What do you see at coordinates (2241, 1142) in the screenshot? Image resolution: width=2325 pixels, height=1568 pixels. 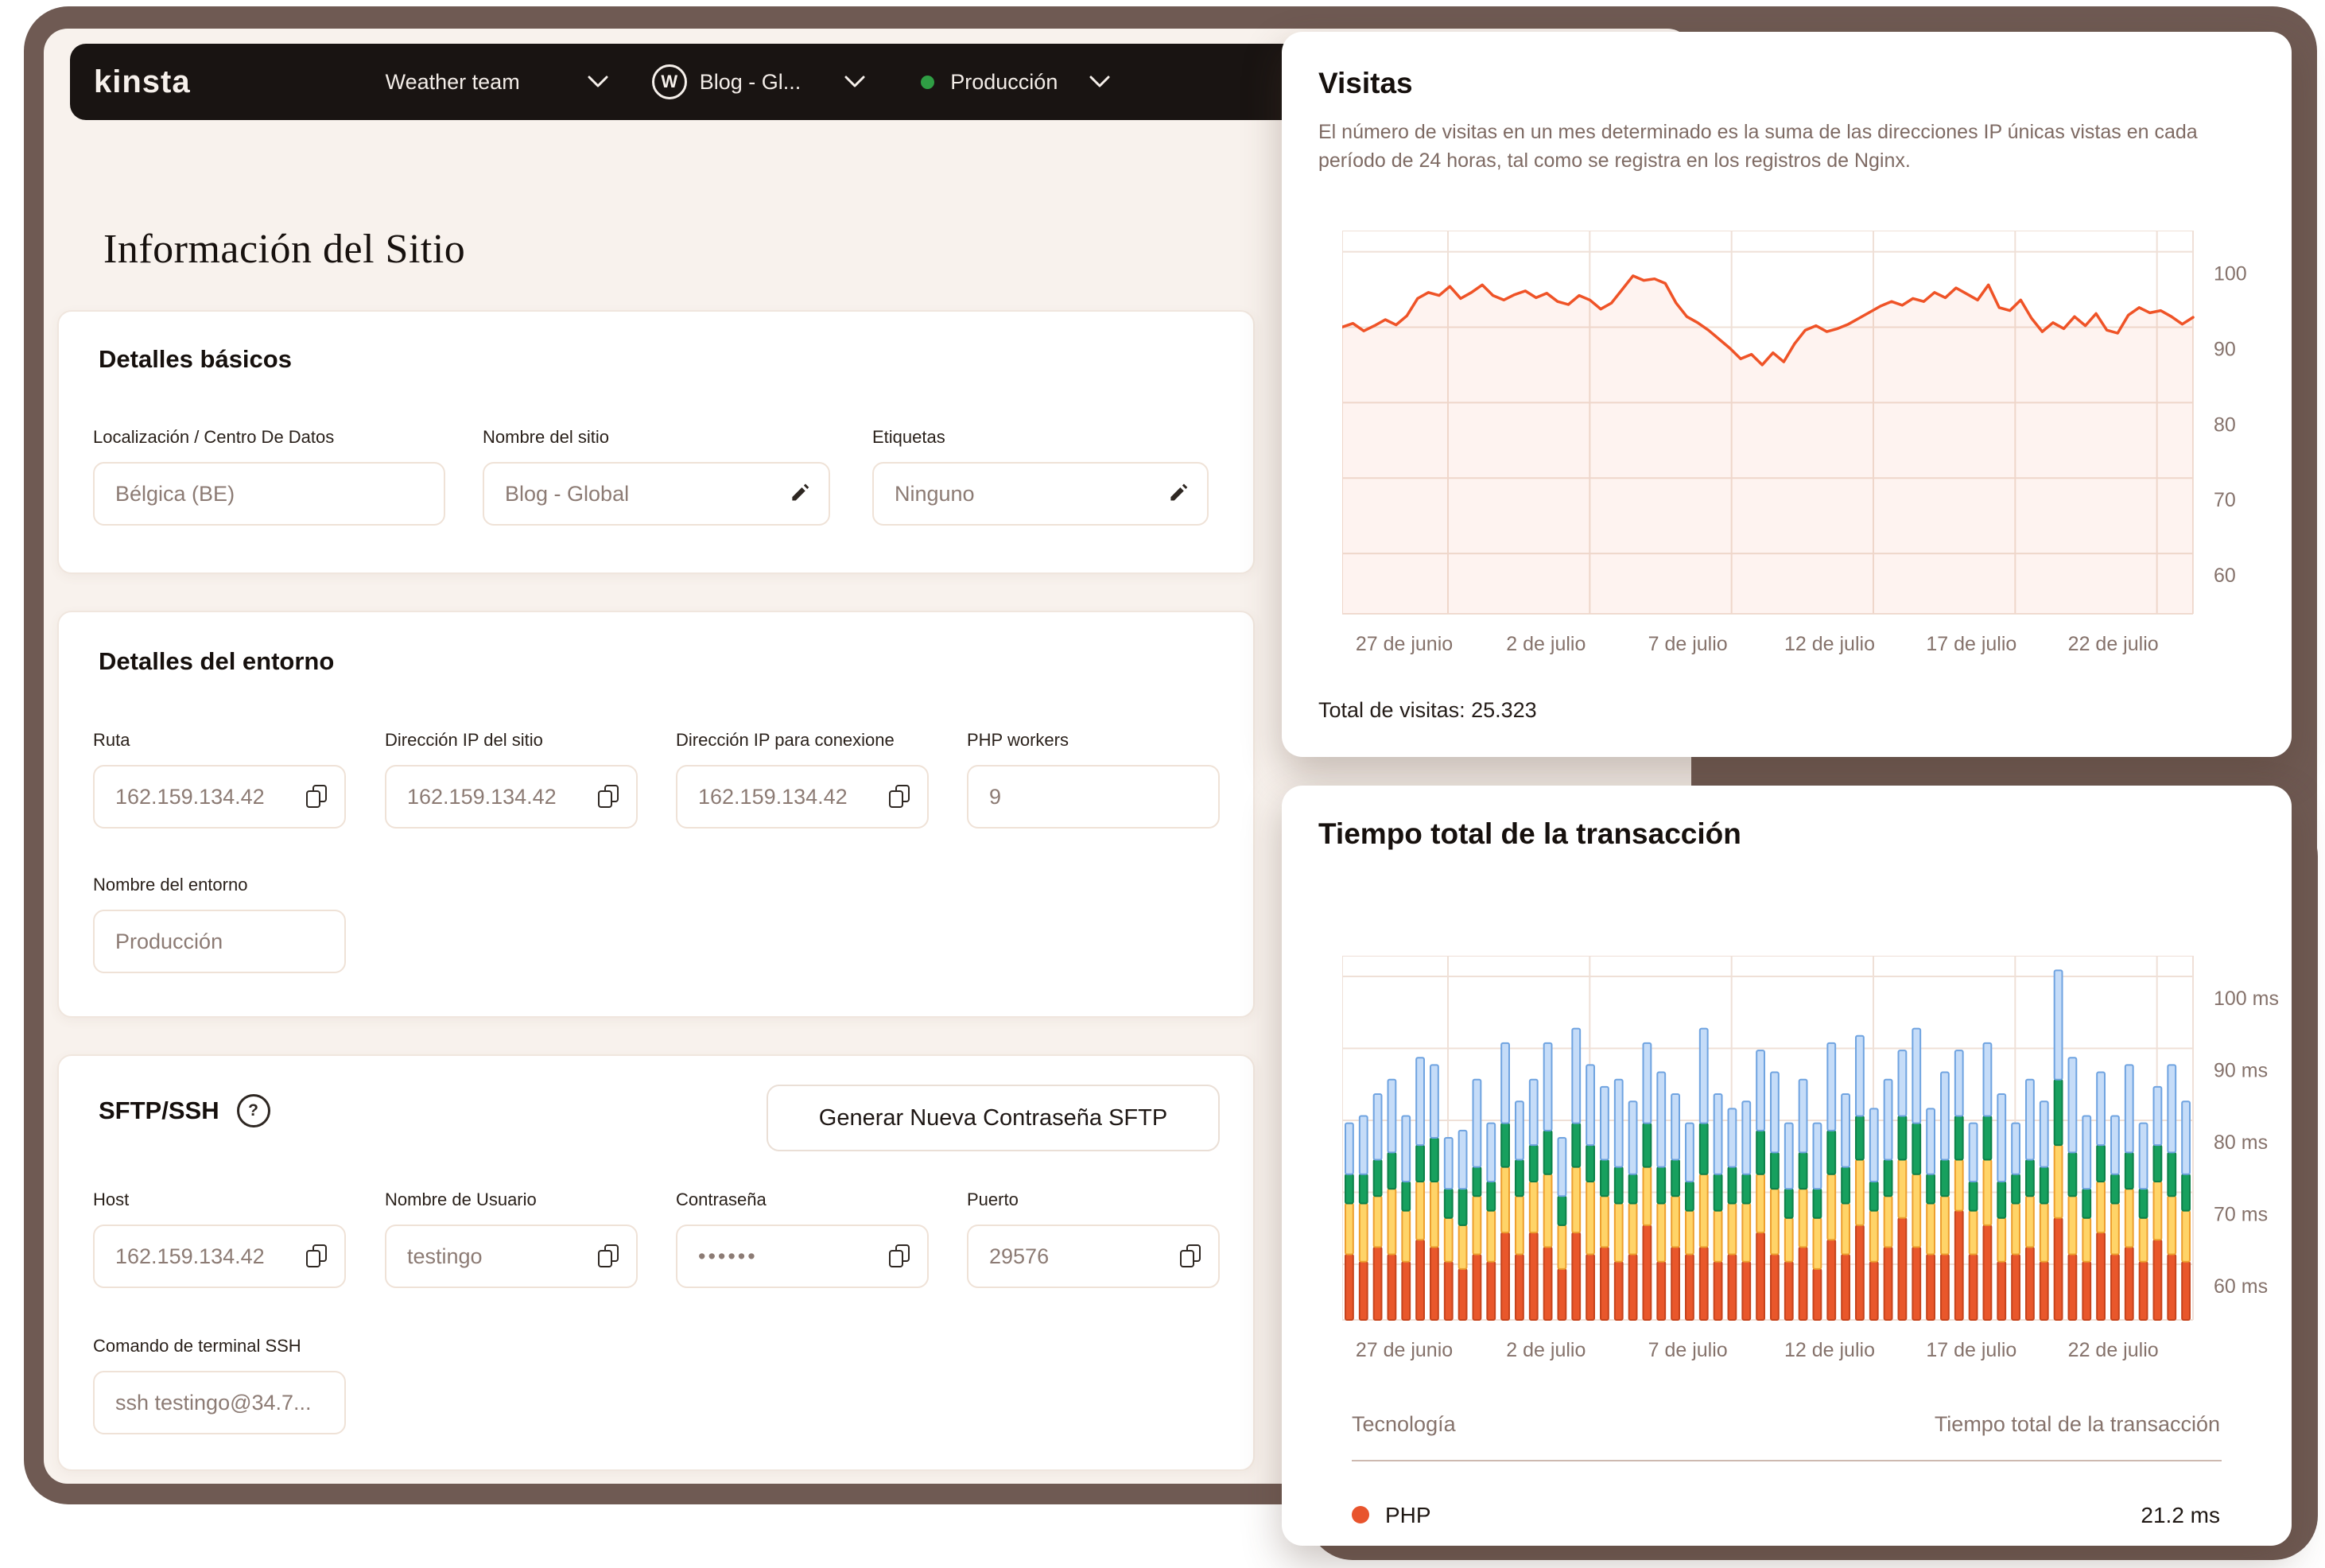 I see `svg-text: 80 ms` at bounding box center [2241, 1142].